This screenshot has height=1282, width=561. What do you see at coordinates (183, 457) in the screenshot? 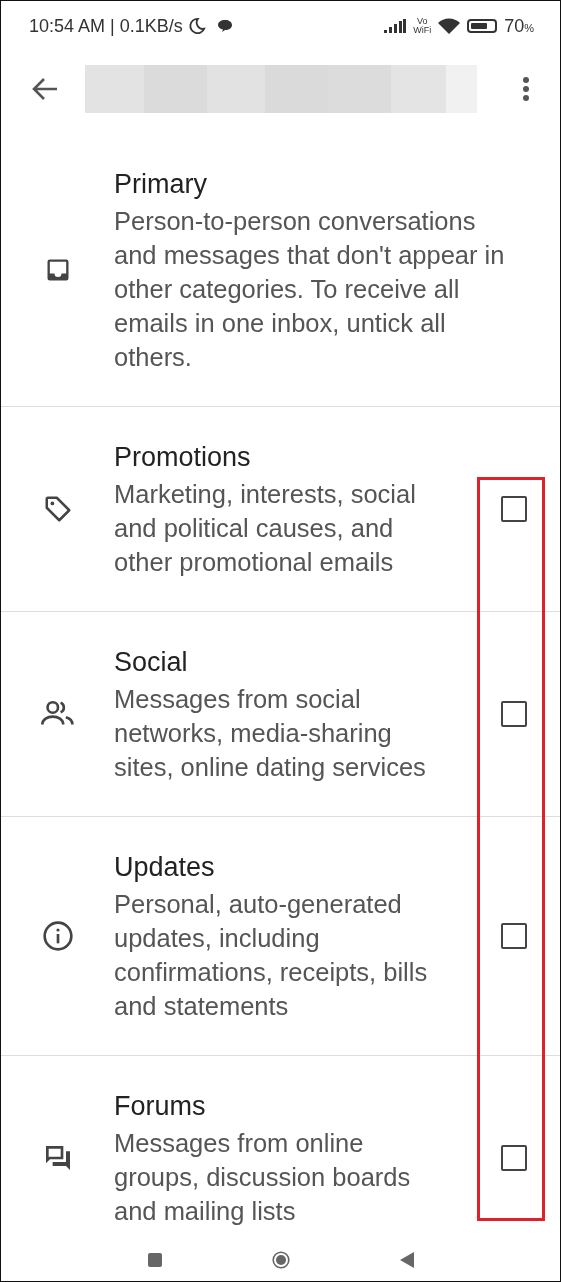
I see `category-title: Promotions` at bounding box center [183, 457].